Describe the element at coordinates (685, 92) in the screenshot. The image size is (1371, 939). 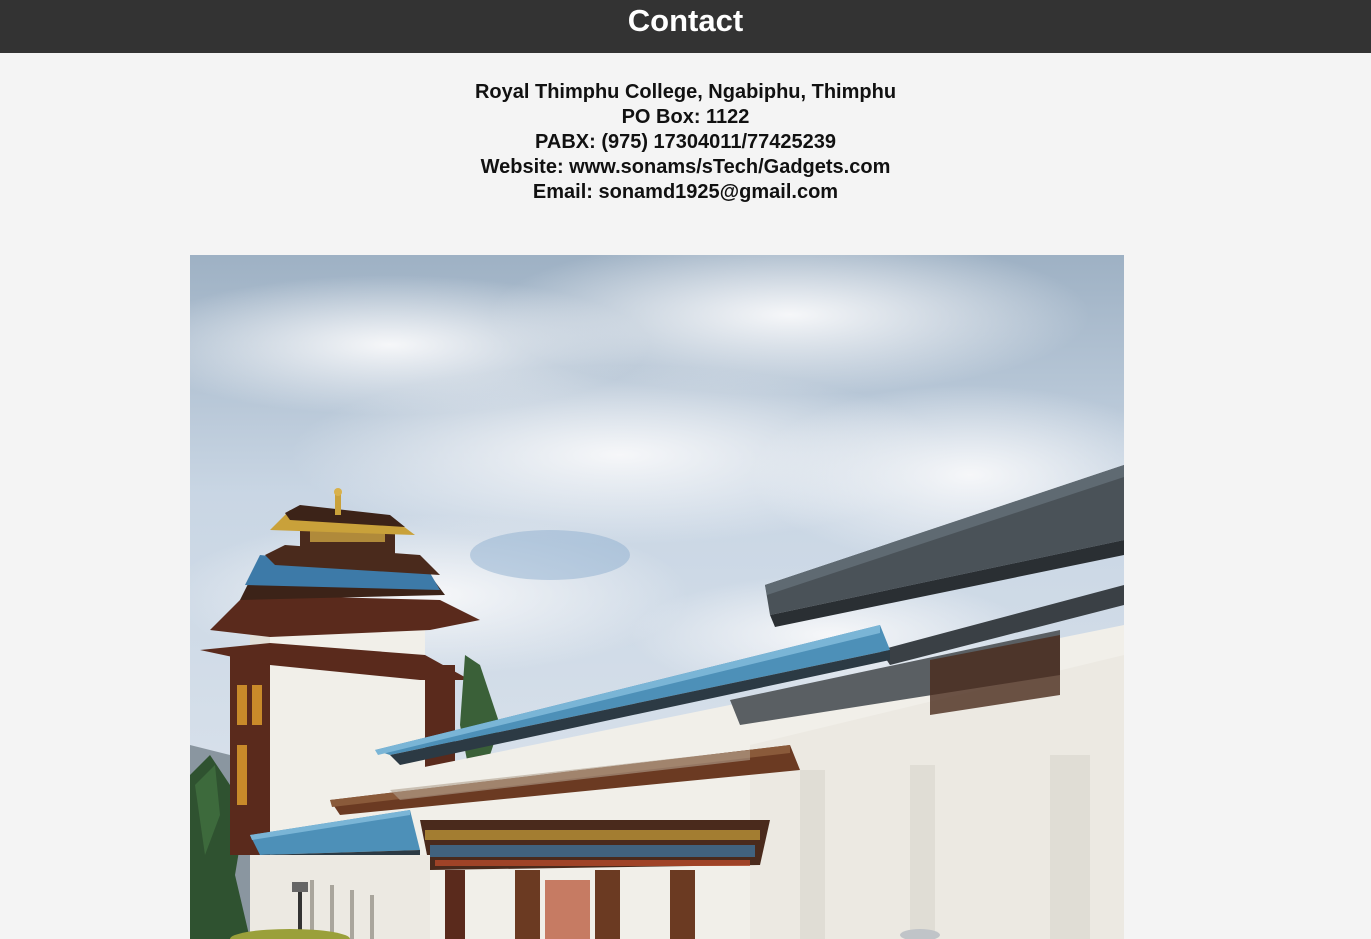
I see `contact-address: Royal Thimphu College, Ngabiphu, Thimphu` at that location.